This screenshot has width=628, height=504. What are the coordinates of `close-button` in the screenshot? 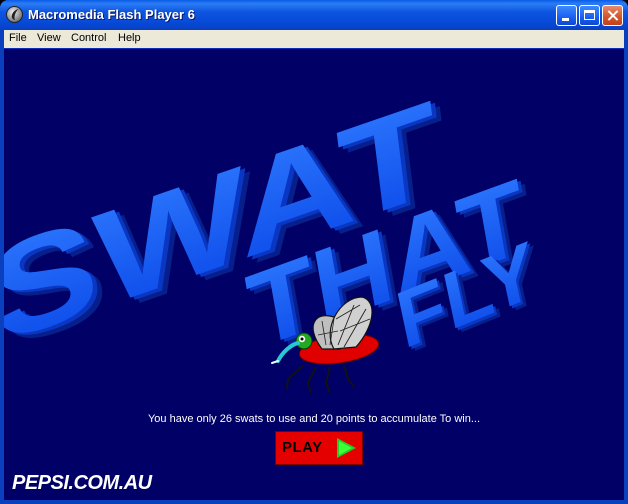 It's located at (612, 15).